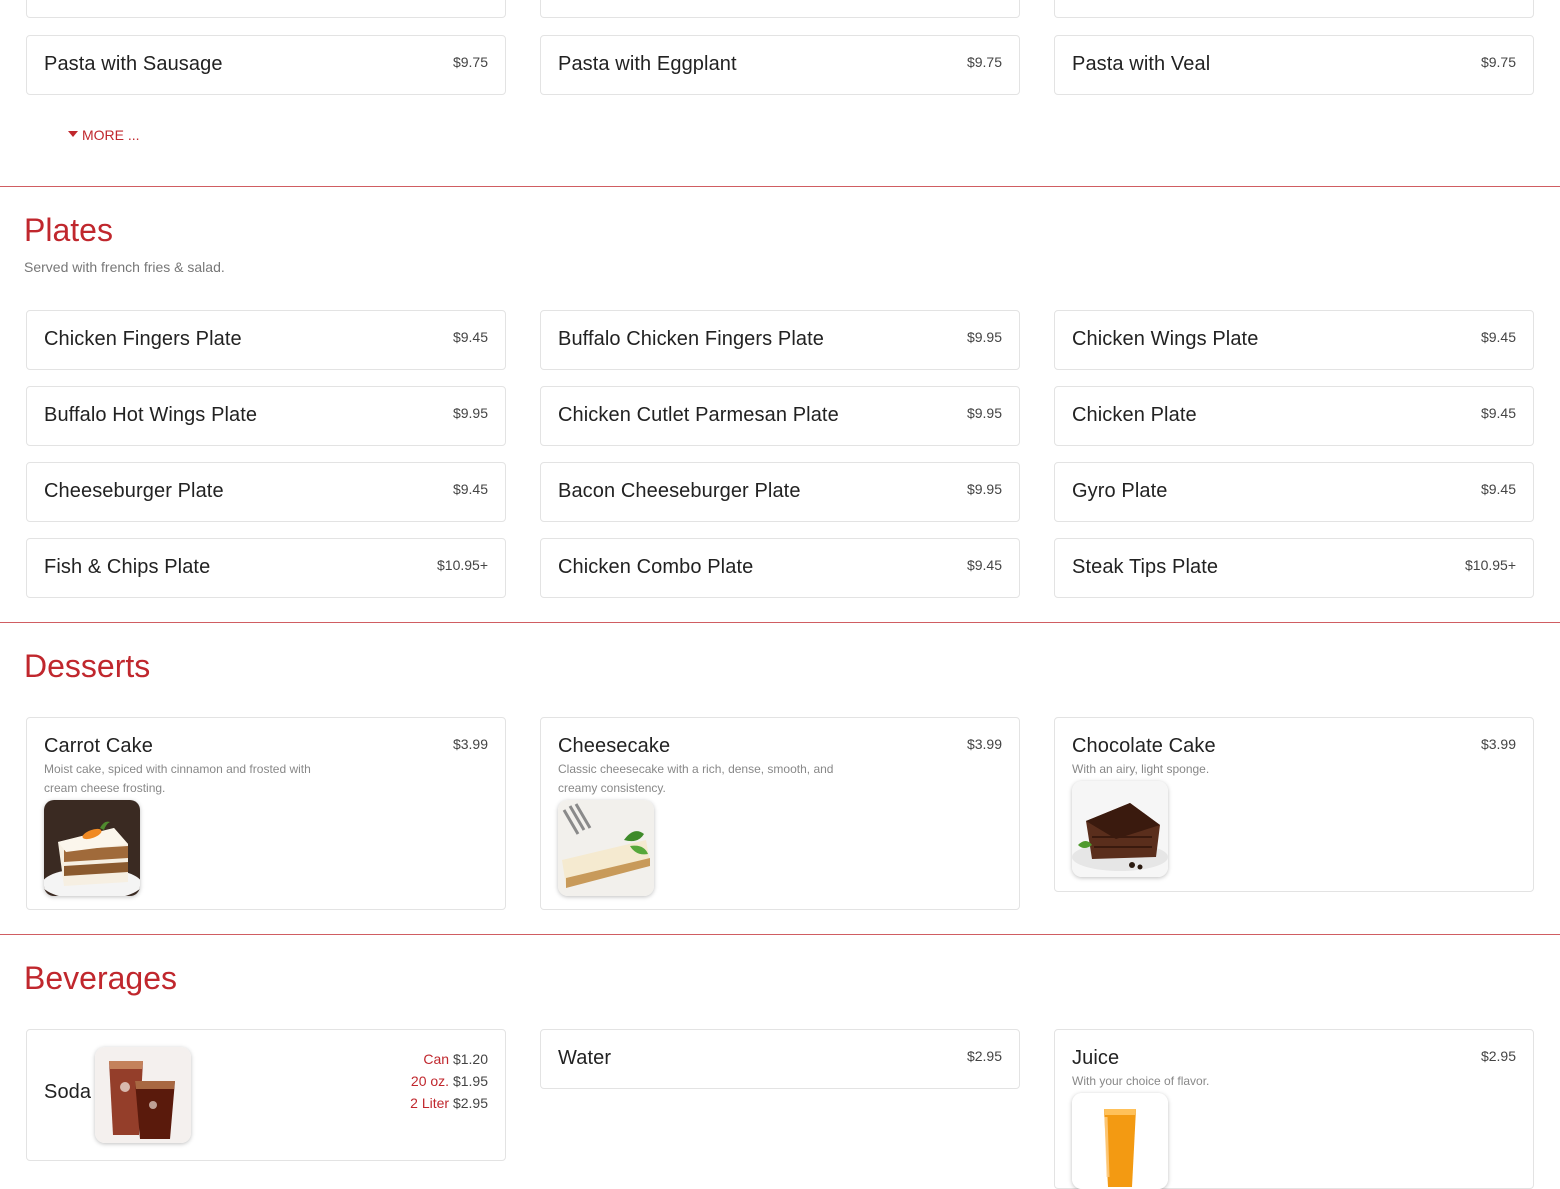 The height and width of the screenshot is (1189, 1560). What do you see at coordinates (73, 134) in the screenshot?
I see `caret-down-icon` at bounding box center [73, 134].